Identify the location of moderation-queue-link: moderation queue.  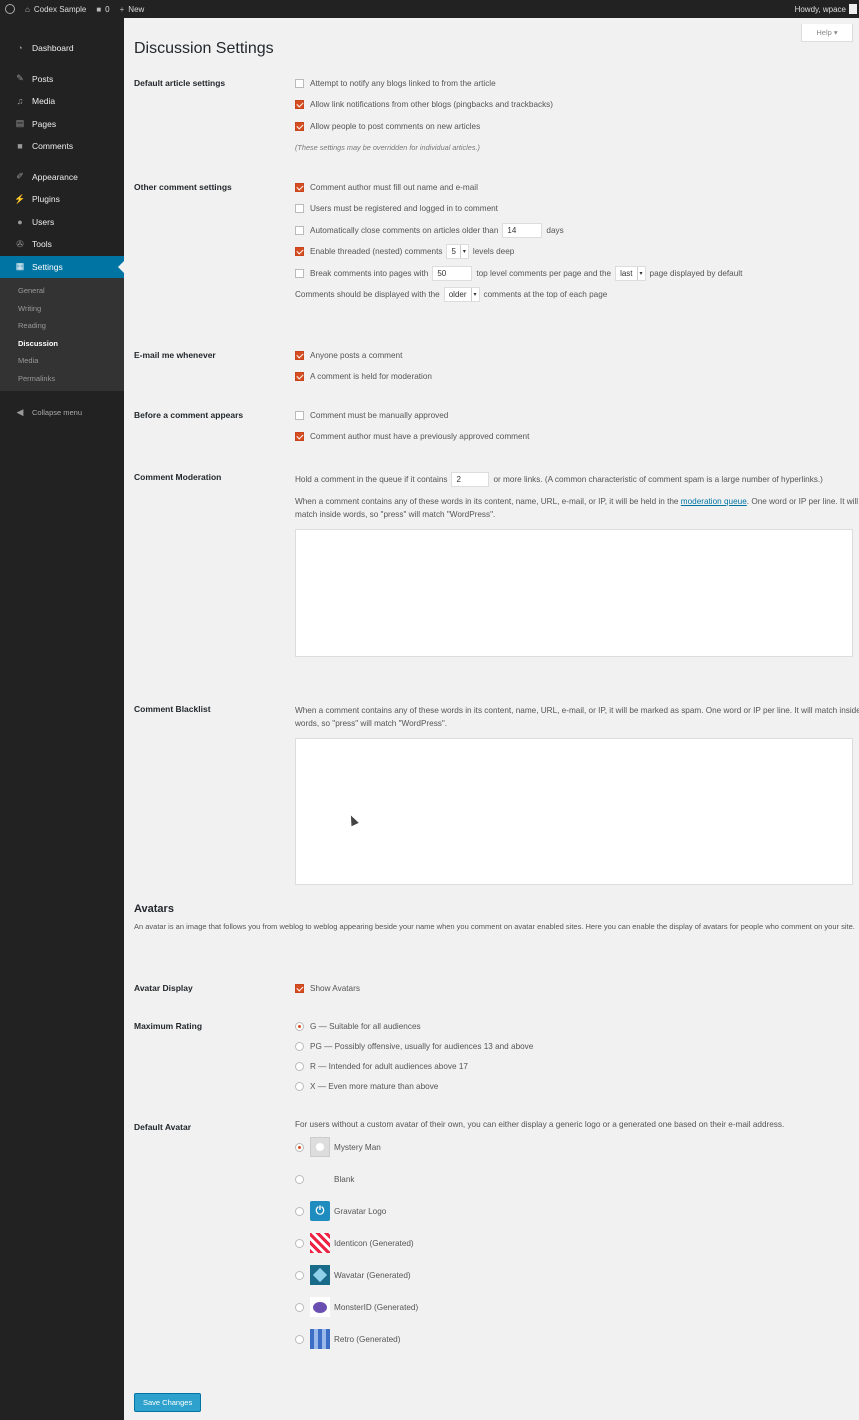
(714, 501).